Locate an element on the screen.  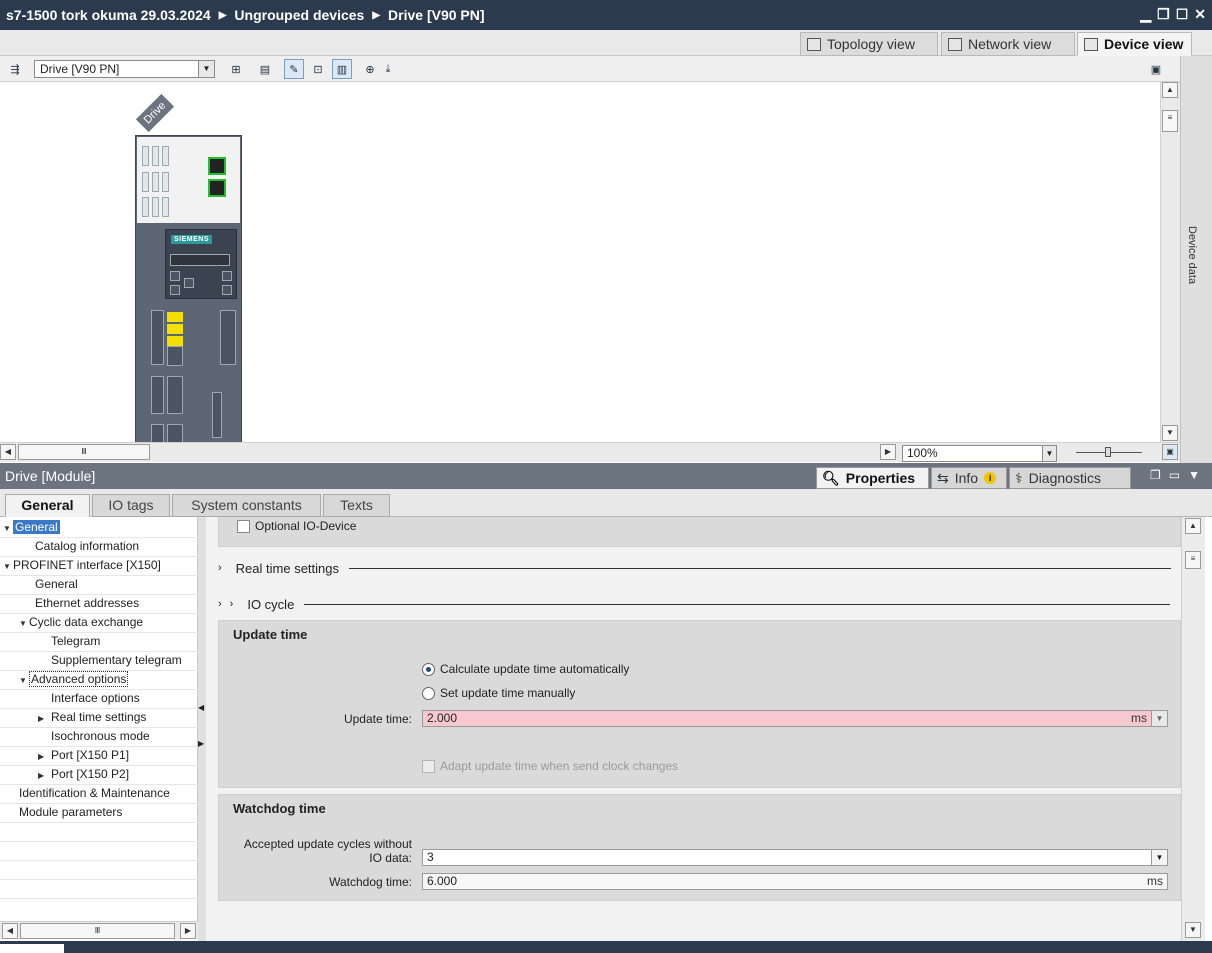
tab-label: Topology view is located at coordinates (871, 44).